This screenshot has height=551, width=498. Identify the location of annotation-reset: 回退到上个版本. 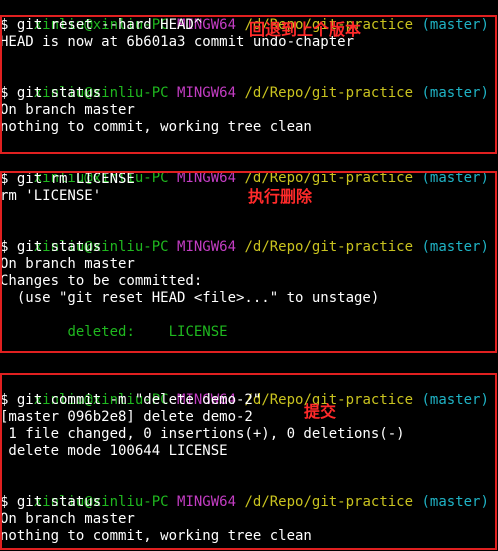
(305, 29).